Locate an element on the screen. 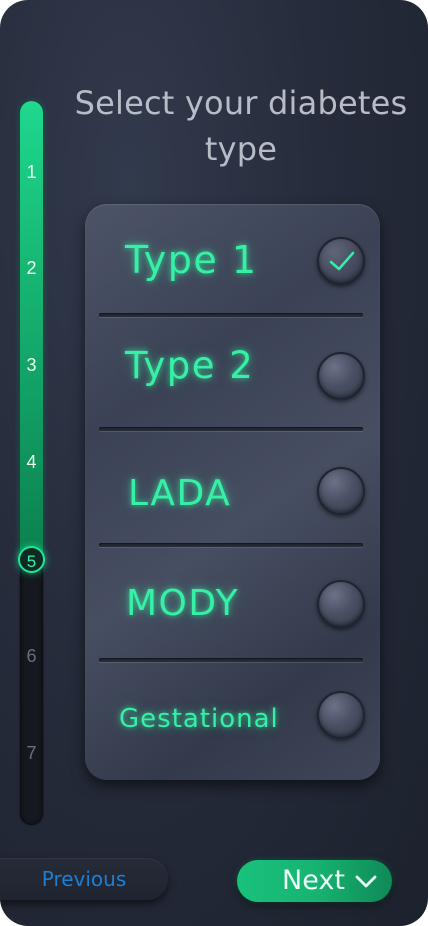 The width and height of the screenshot is (428, 926). progress-step-6: 6 is located at coordinates (31, 656).